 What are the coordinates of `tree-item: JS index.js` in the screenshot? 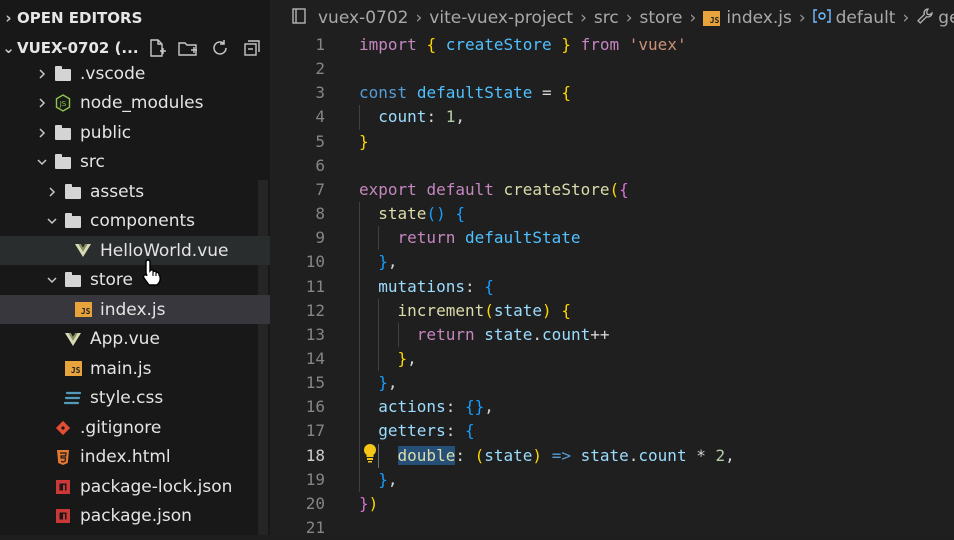 It's located at (135, 309).